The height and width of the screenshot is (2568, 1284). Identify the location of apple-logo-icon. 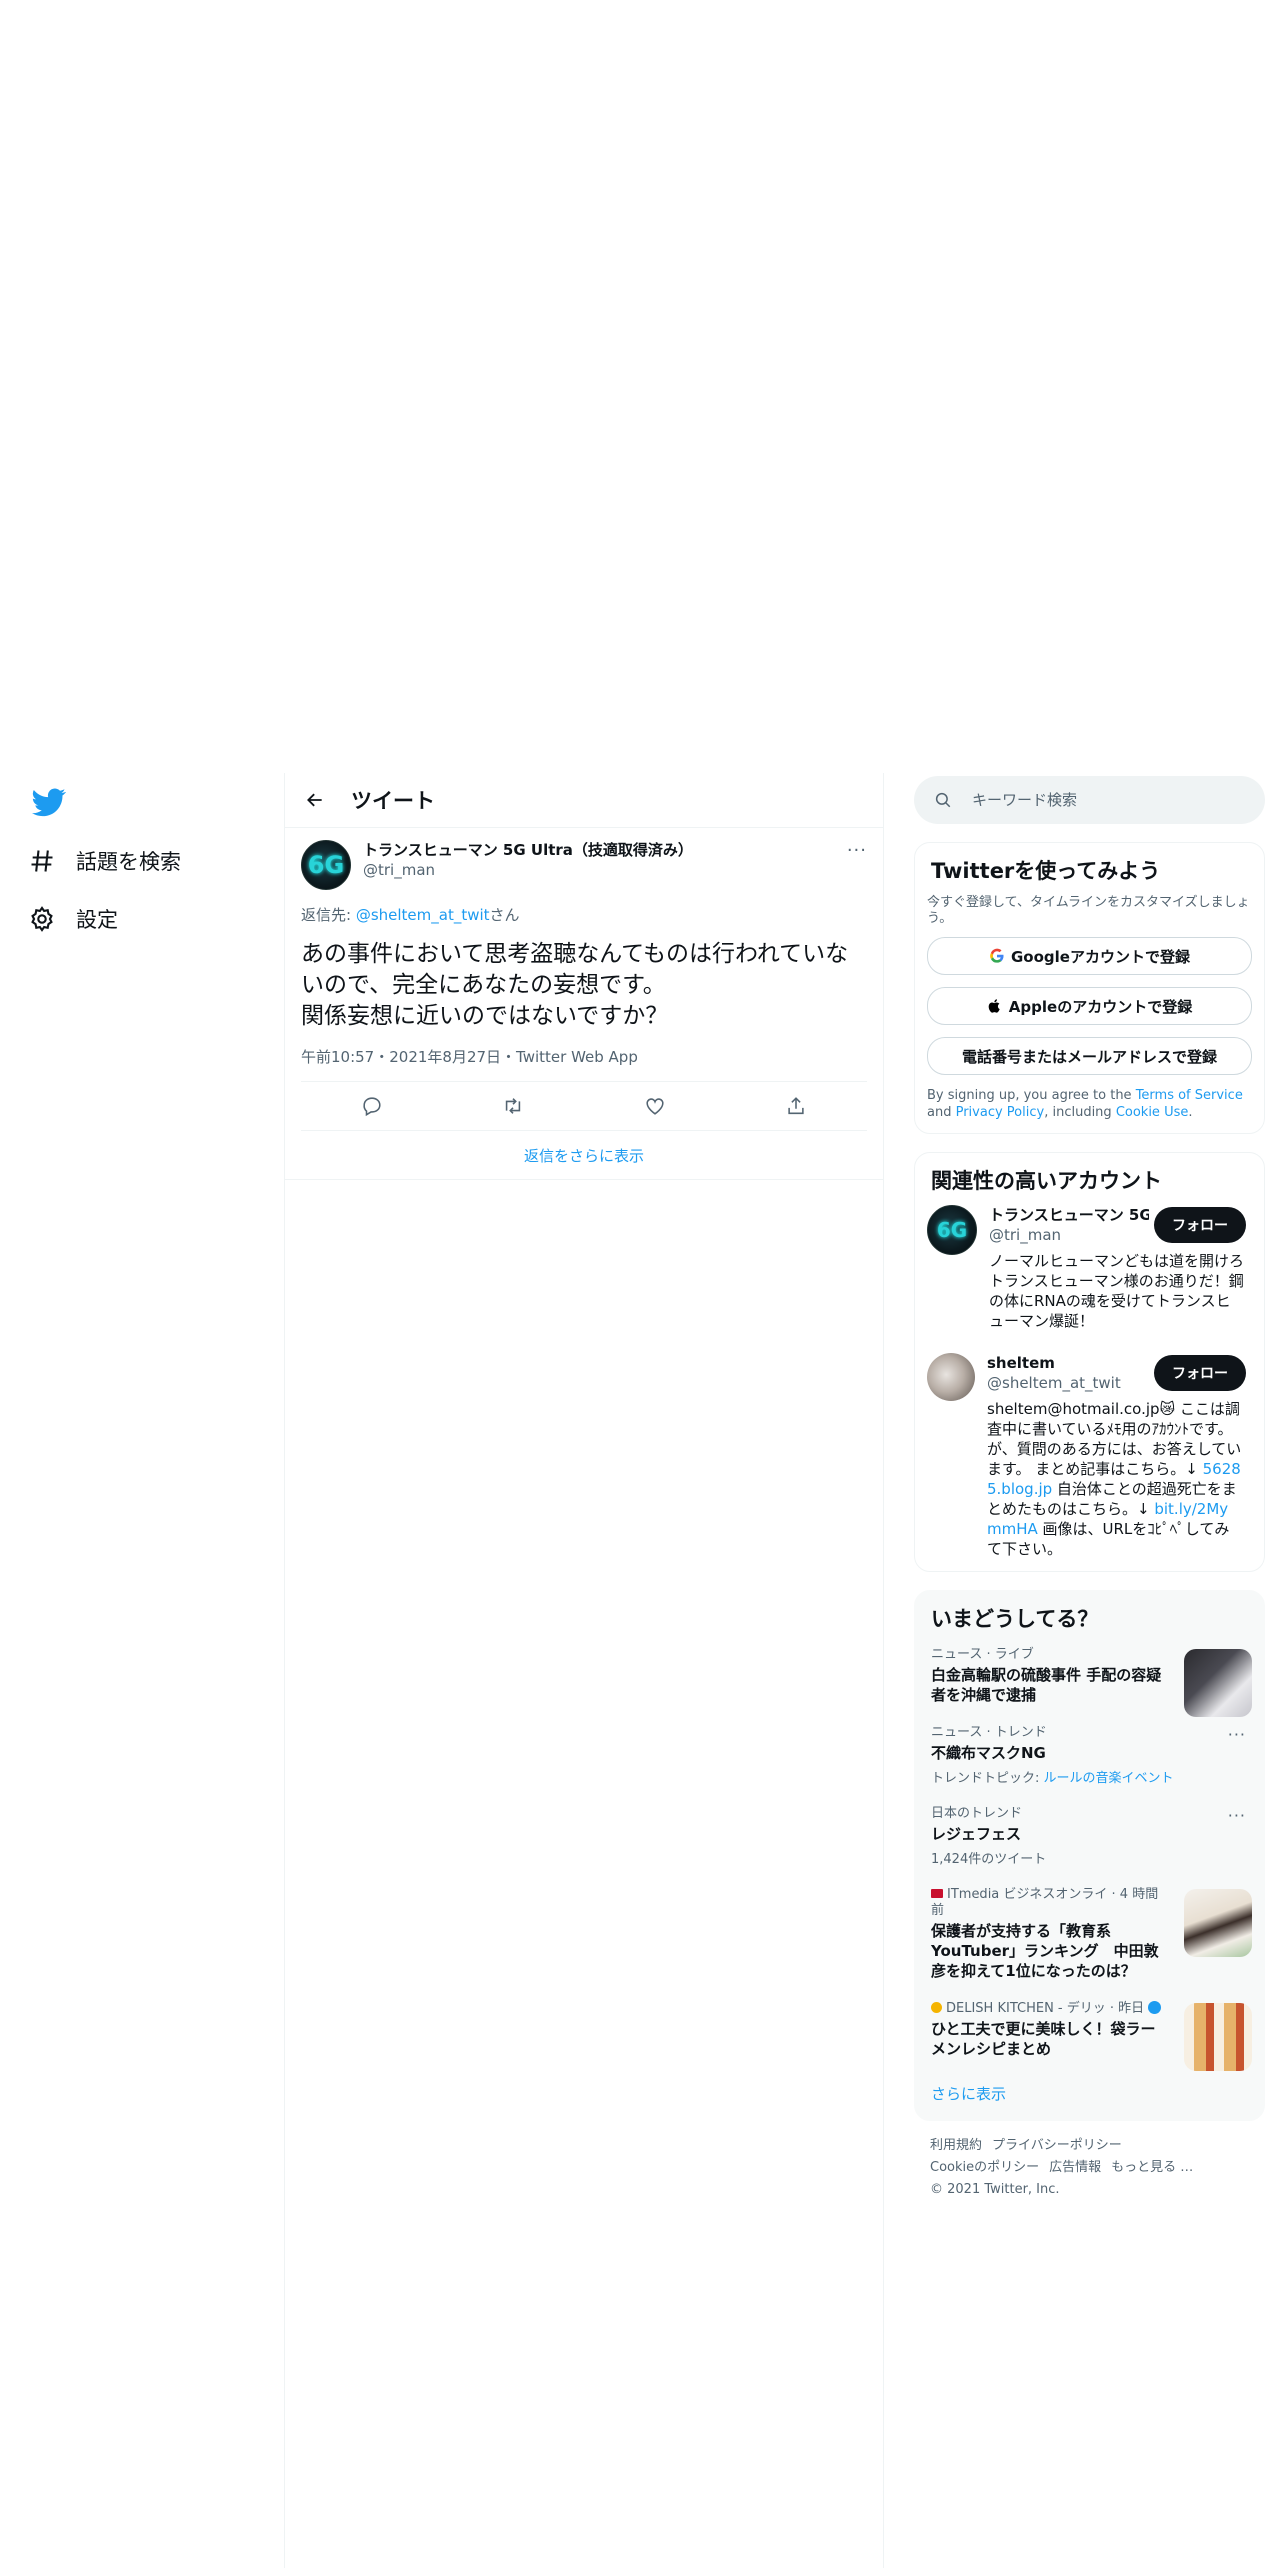
(994, 1006).